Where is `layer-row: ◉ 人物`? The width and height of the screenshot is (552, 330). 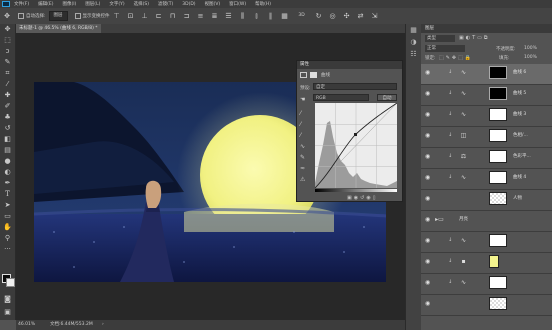
layer-row: ◉ 人物 is located at coordinates (486, 200).